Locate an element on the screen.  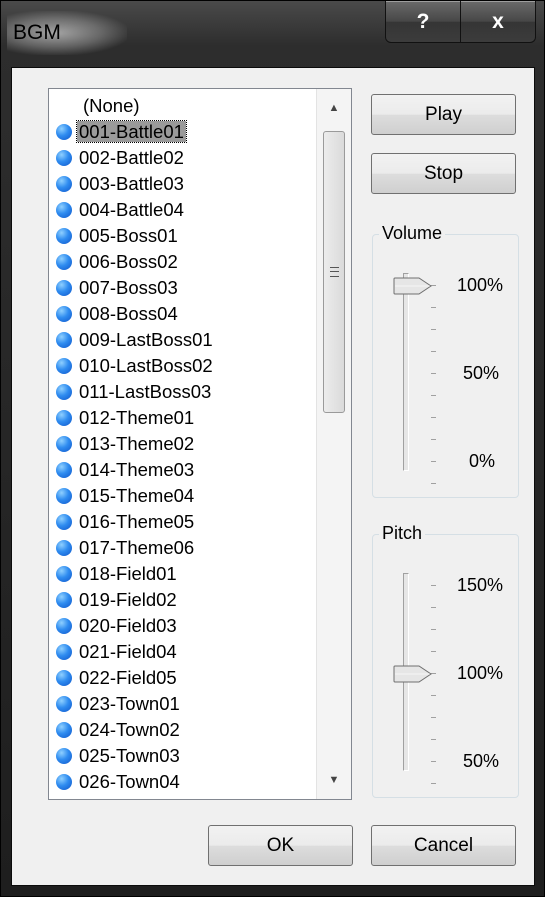
list-item-label: 004-Battle04 is located at coordinates (131, 209).